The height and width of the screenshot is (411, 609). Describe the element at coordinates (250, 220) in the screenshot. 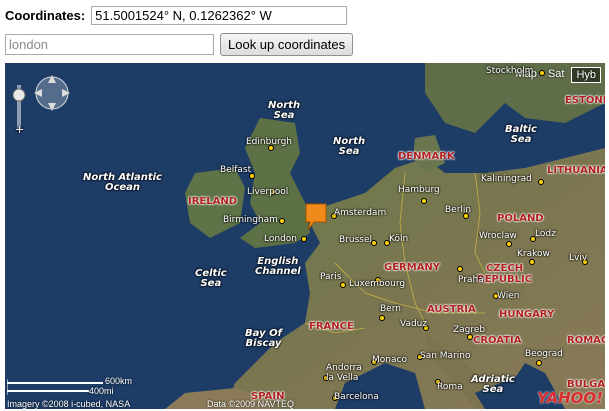

I see `city-label: Birmingham` at that location.